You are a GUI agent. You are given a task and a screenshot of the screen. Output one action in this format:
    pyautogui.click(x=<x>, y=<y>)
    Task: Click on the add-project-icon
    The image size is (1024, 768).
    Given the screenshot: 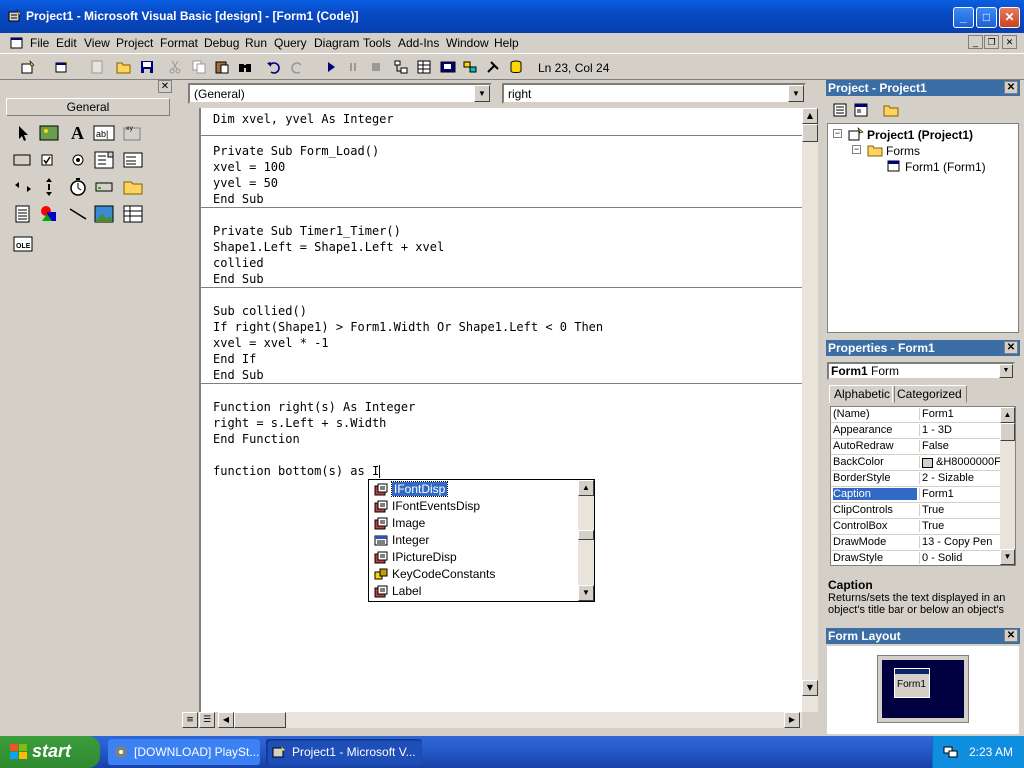 What is the action you would take?
    pyautogui.click(x=28, y=67)
    